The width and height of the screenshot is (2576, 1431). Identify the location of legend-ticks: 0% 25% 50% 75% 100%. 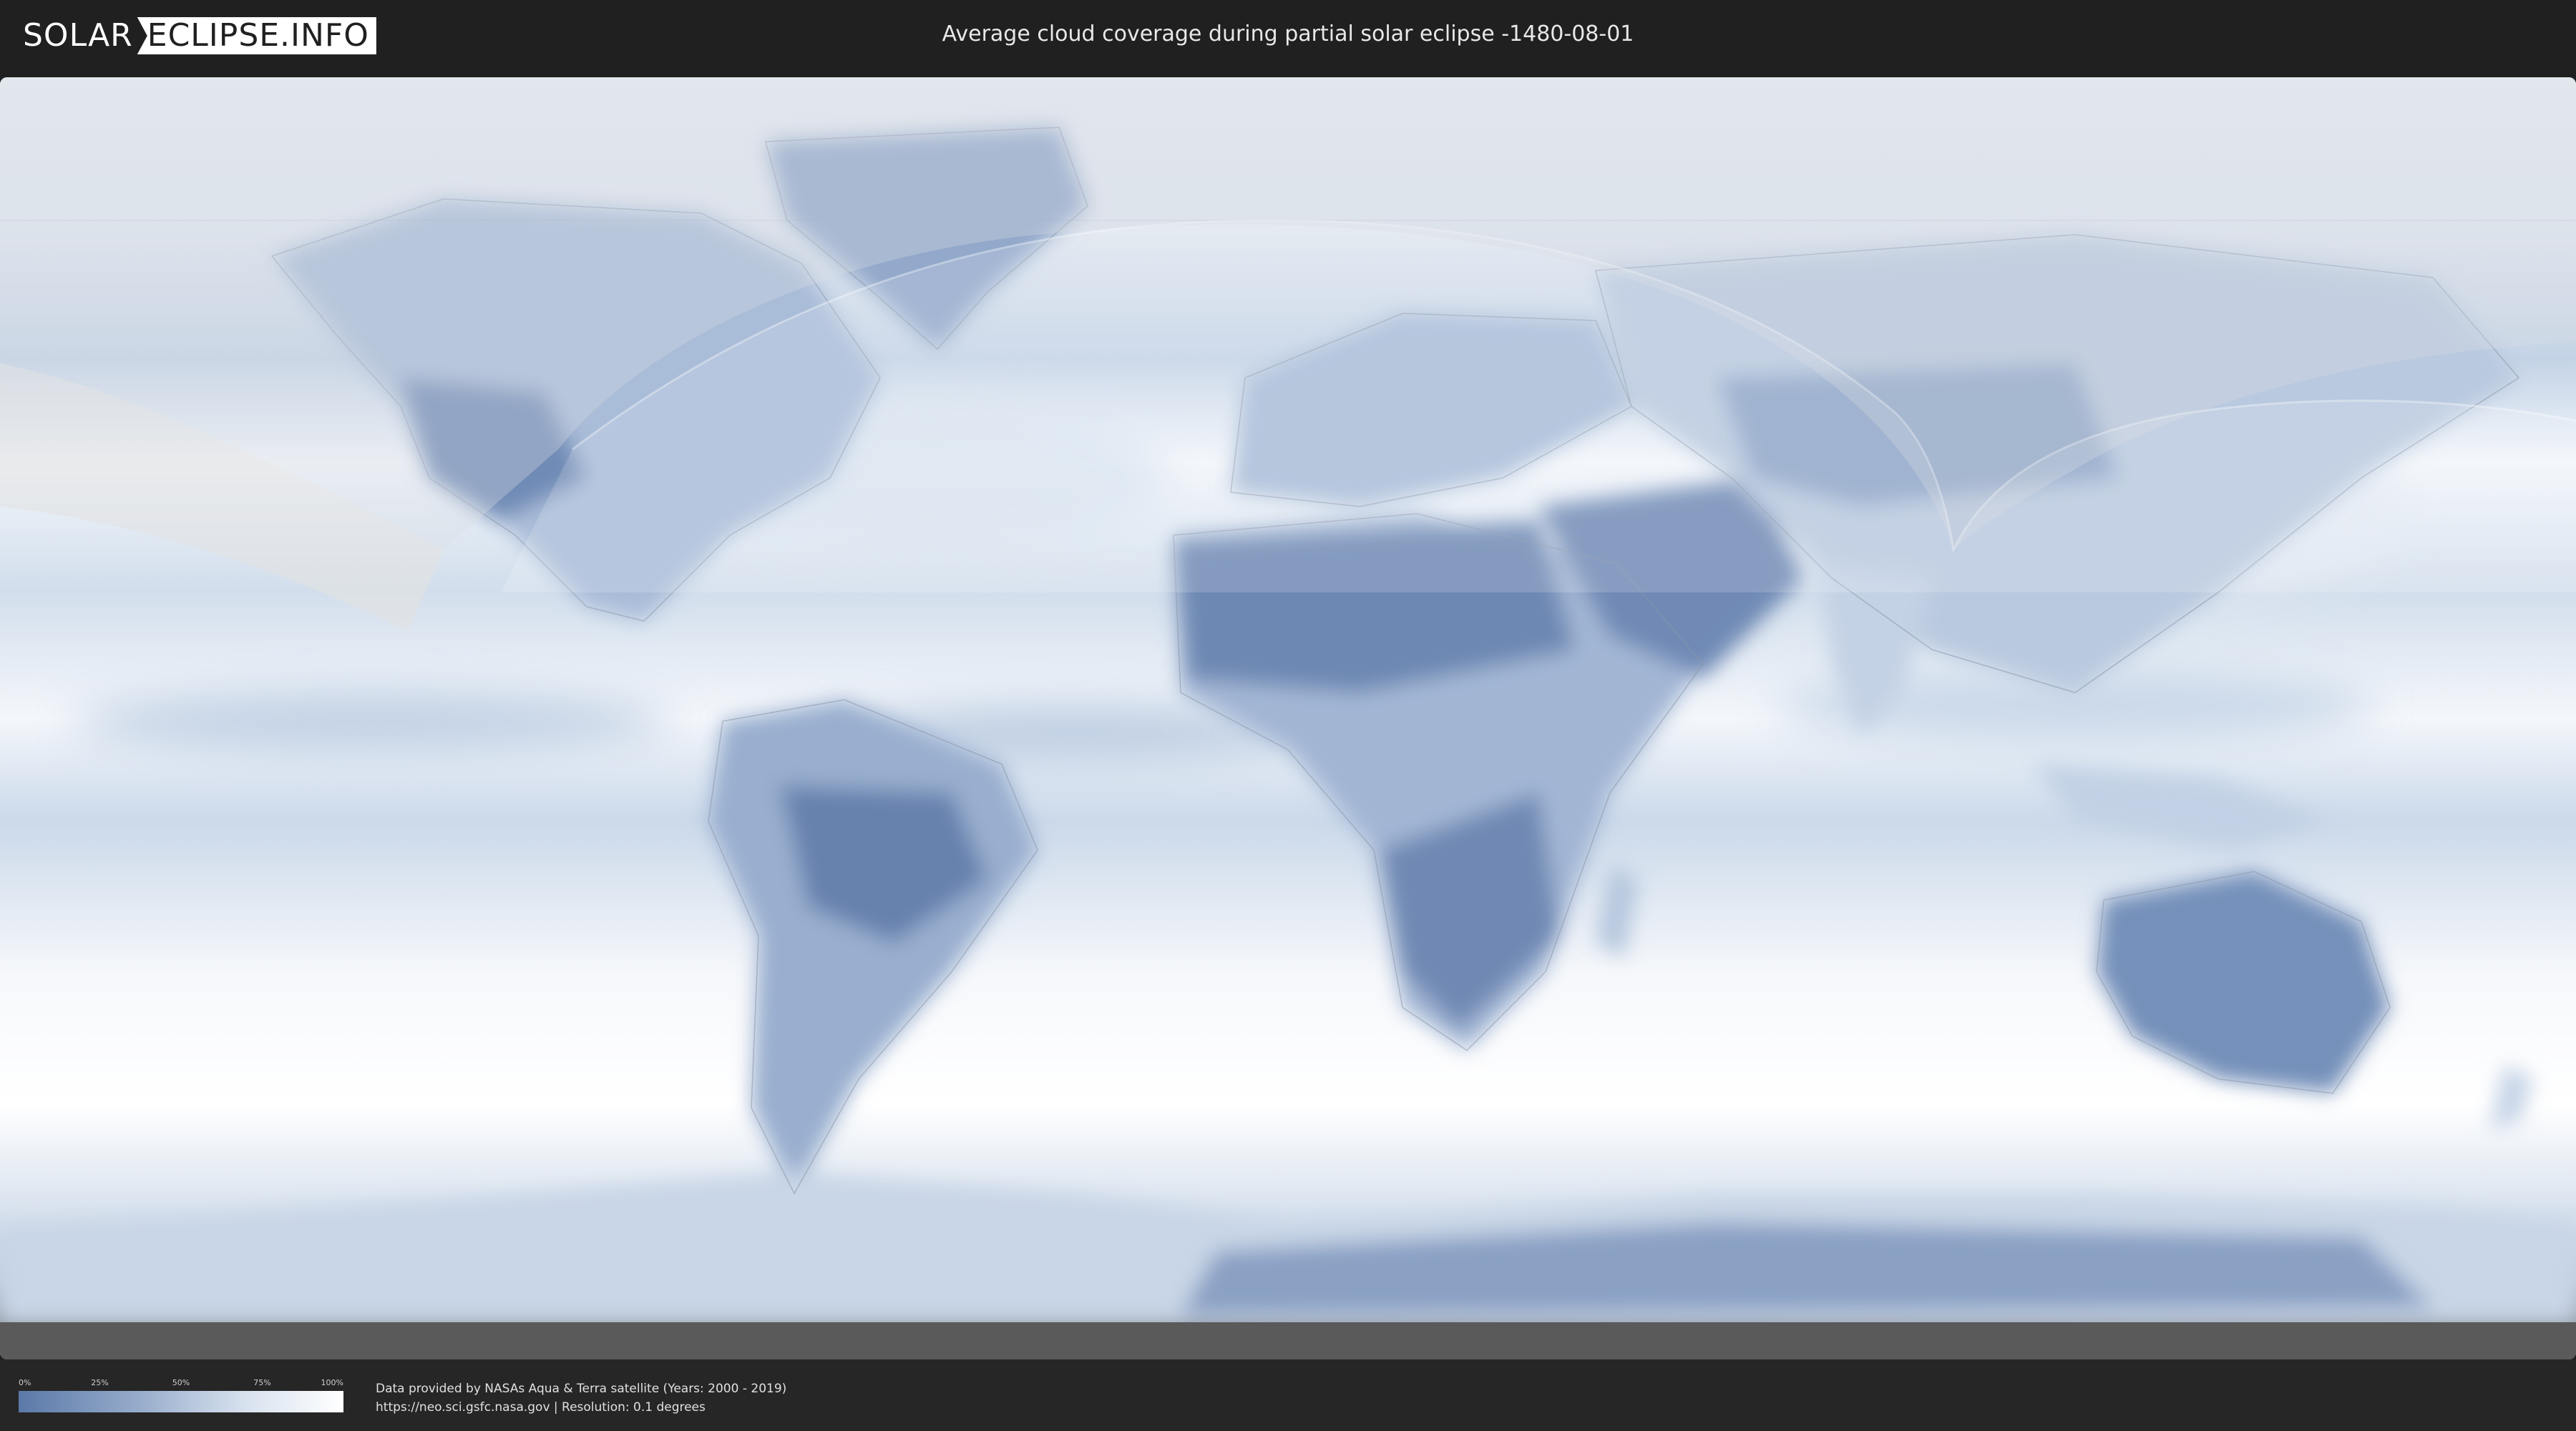
(181, 1385).